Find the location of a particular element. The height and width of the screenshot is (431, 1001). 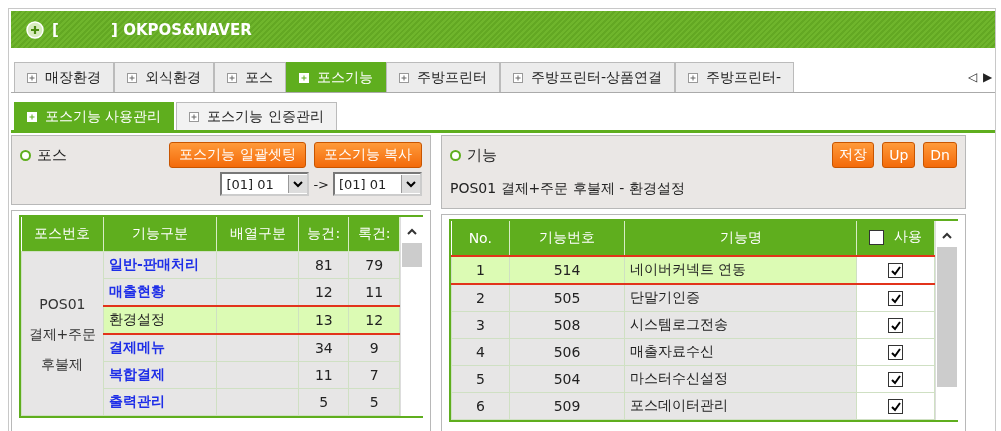

column-header: 능건: is located at coordinates (323, 234).